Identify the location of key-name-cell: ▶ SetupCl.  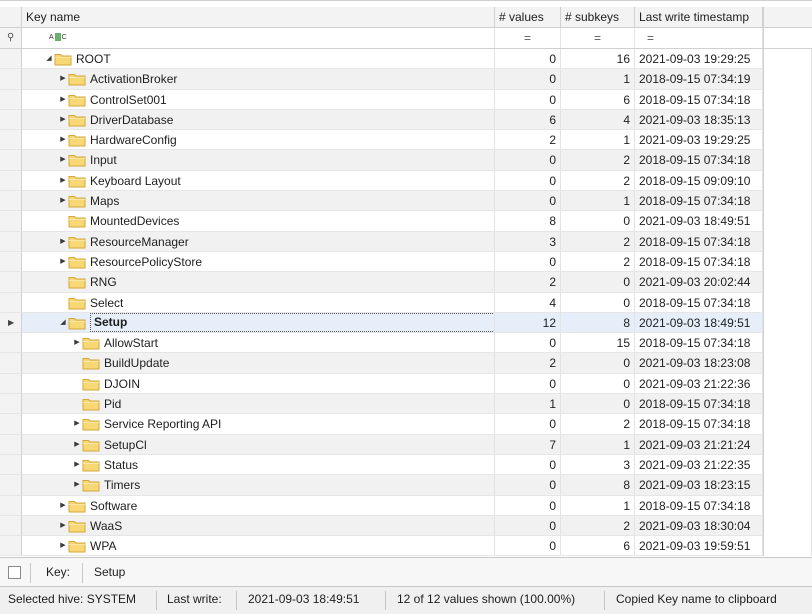
(258, 444).